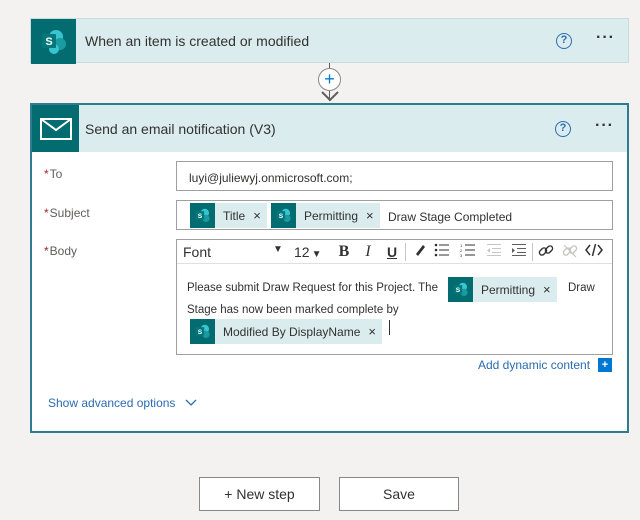  What do you see at coordinates (197, 41) in the screenshot?
I see `trigger-title: When an item is created or modified` at bounding box center [197, 41].